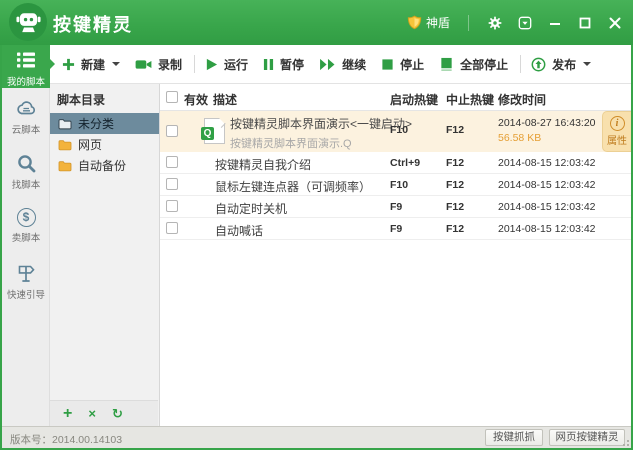 Image resolution: width=633 pixels, height=450 pixels. Describe the element at coordinates (293, 187) in the screenshot. I see `script-title: 鼠标左键连点器（可调频率）` at that location.